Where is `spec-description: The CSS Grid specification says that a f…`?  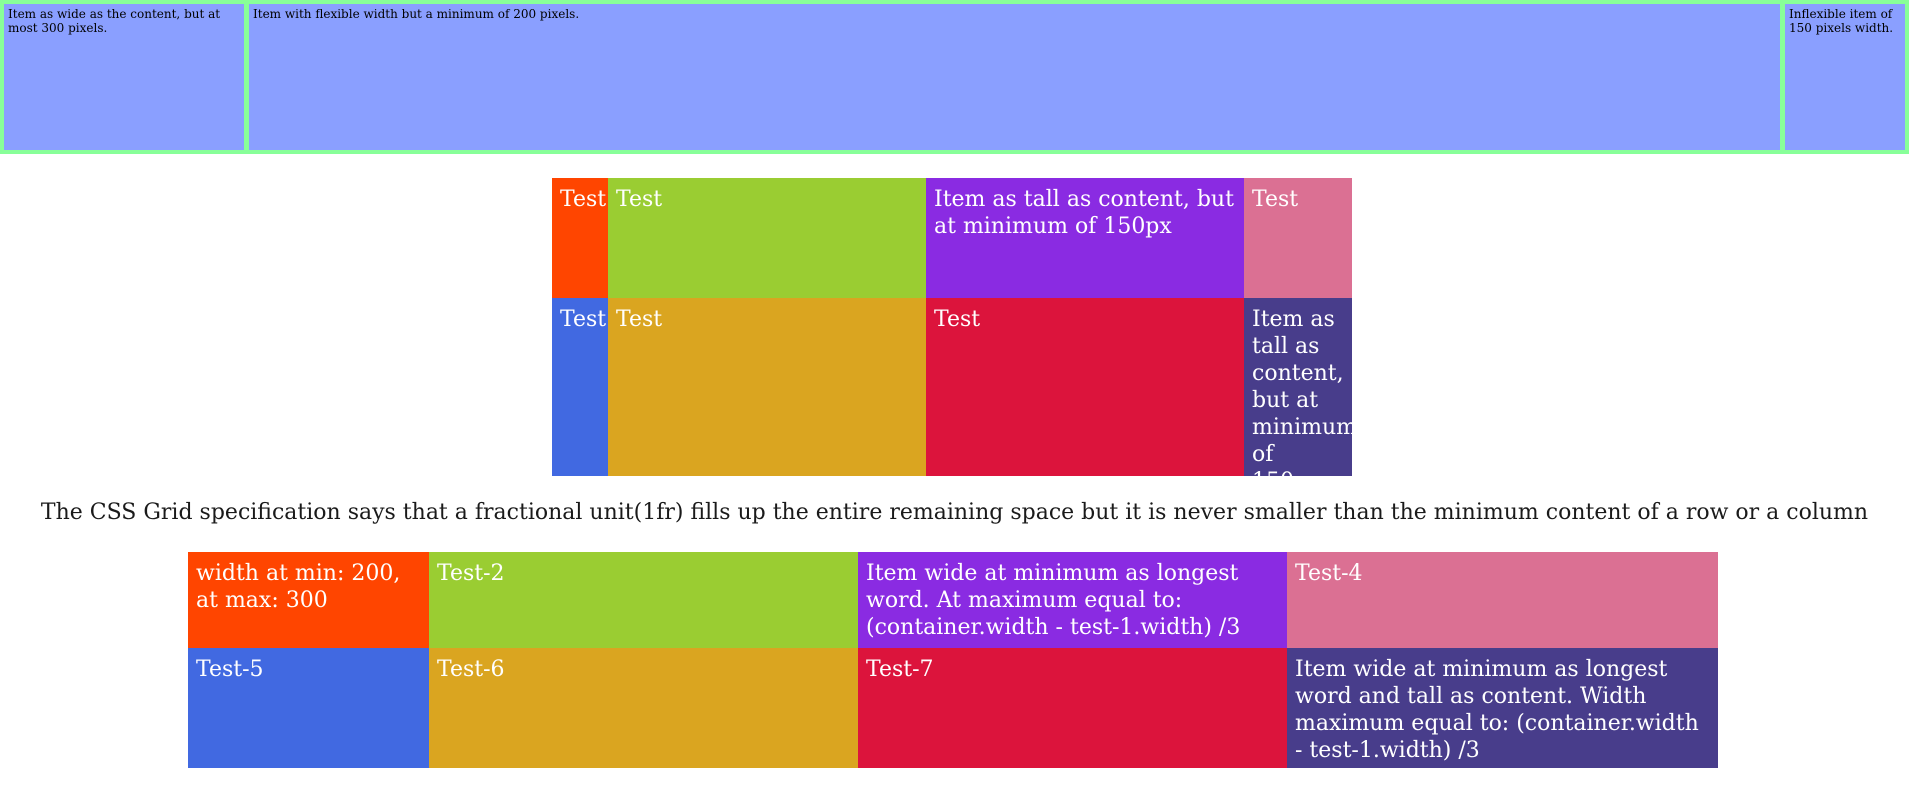
spec-description: The CSS Grid specification says that a f… is located at coordinates (954, 512).